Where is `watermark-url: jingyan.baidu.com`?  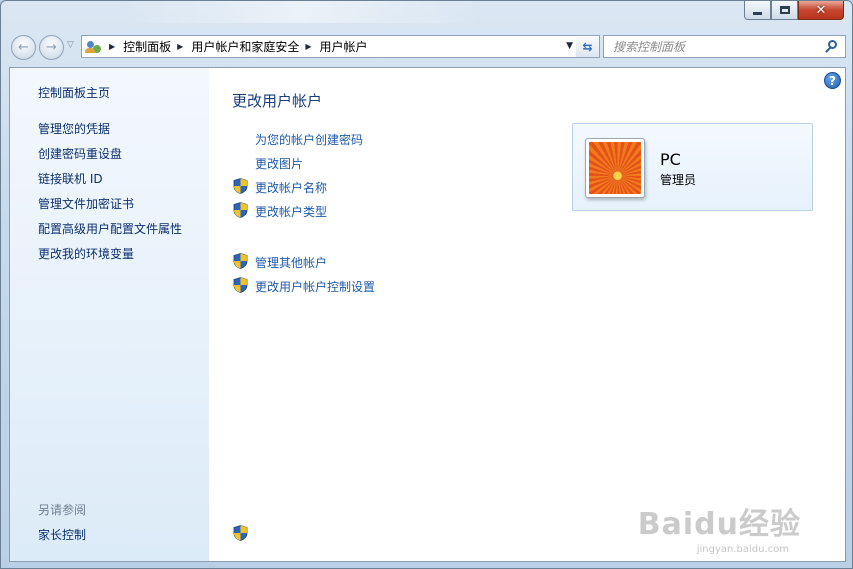 watermark-url: jingyan.baidu.com is located at coordinates (742, 549).